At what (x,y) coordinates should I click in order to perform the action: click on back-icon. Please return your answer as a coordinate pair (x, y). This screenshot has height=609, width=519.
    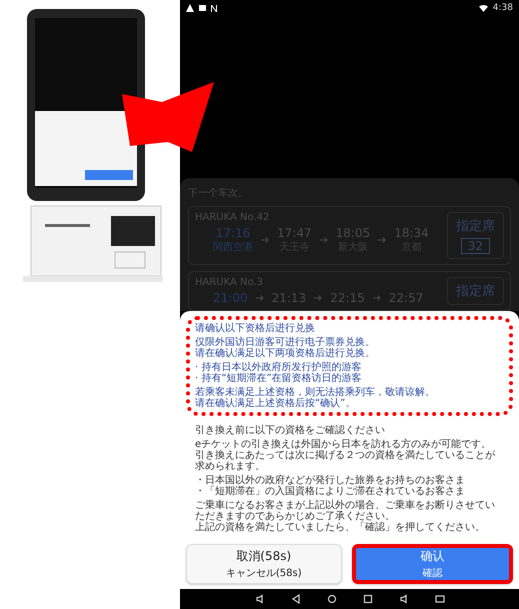
    Looking at the image, I should click on (295, 599).